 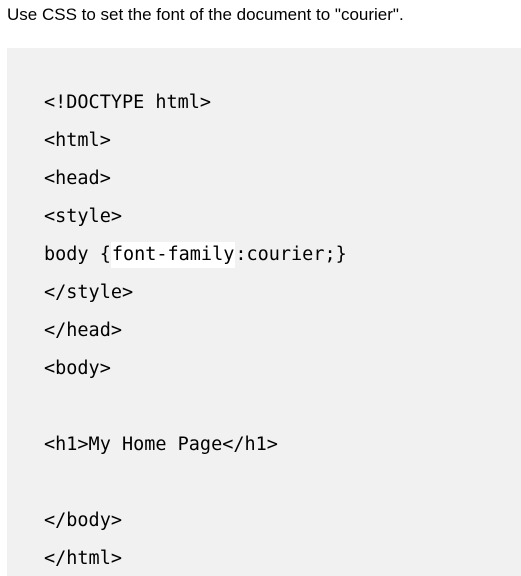 What do you see at coordinates (83, 330) in the screenshot?
I see `code-line-head-close: </head>` at bounding box center [83, 330].